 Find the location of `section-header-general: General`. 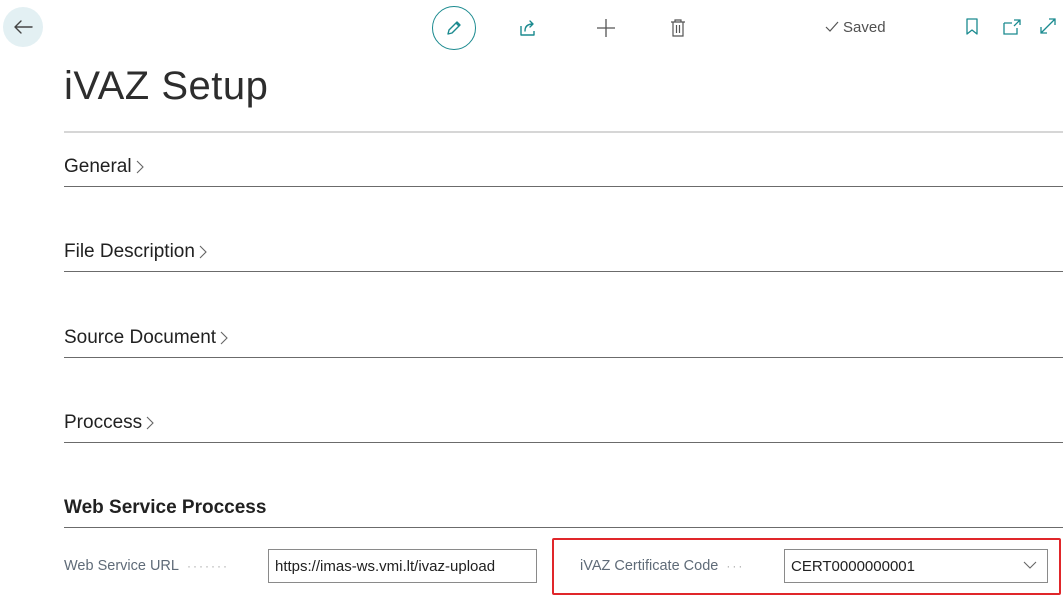

section-header-general: General is located at coordinates (104, 167).